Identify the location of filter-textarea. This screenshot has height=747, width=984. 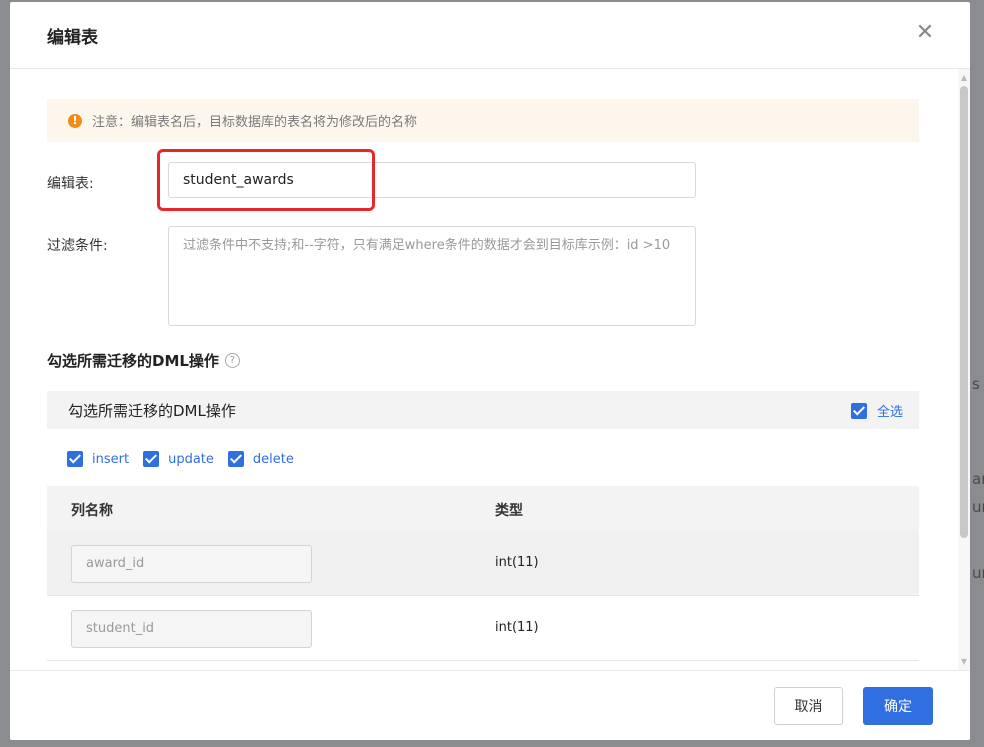
(432, 276).